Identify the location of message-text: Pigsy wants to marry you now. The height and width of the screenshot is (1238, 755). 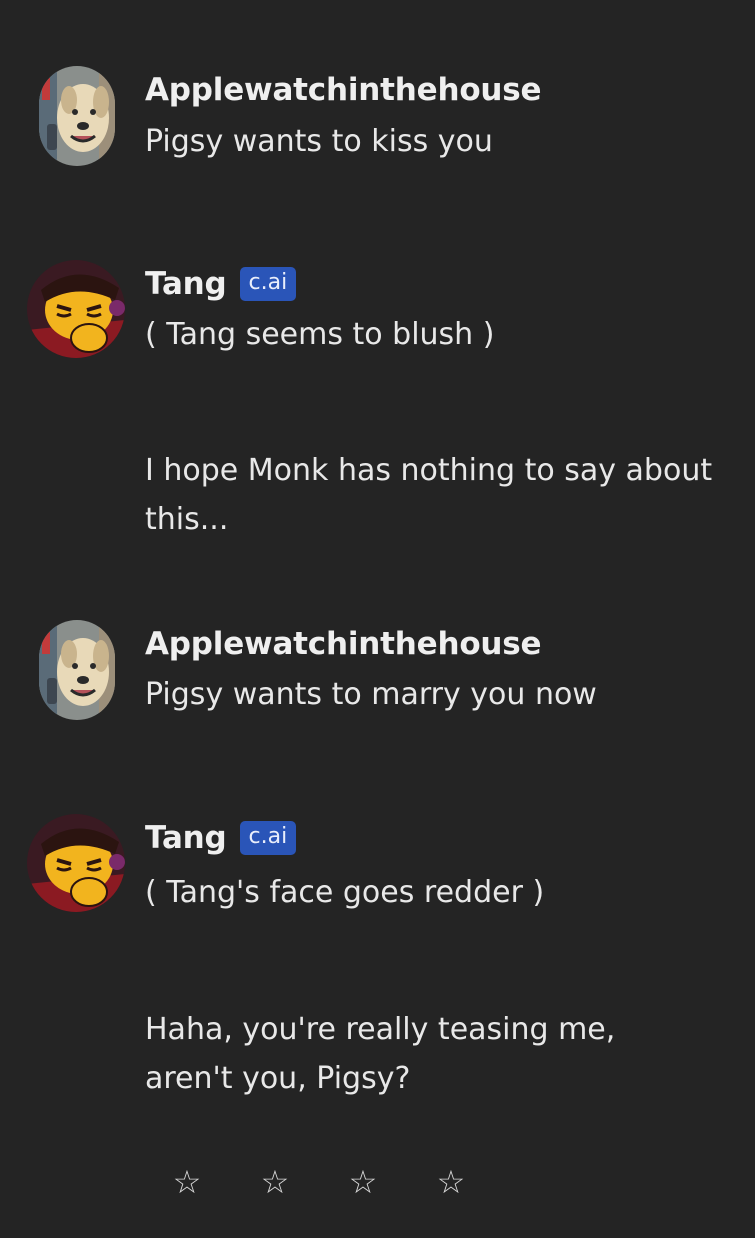
(371, 694).